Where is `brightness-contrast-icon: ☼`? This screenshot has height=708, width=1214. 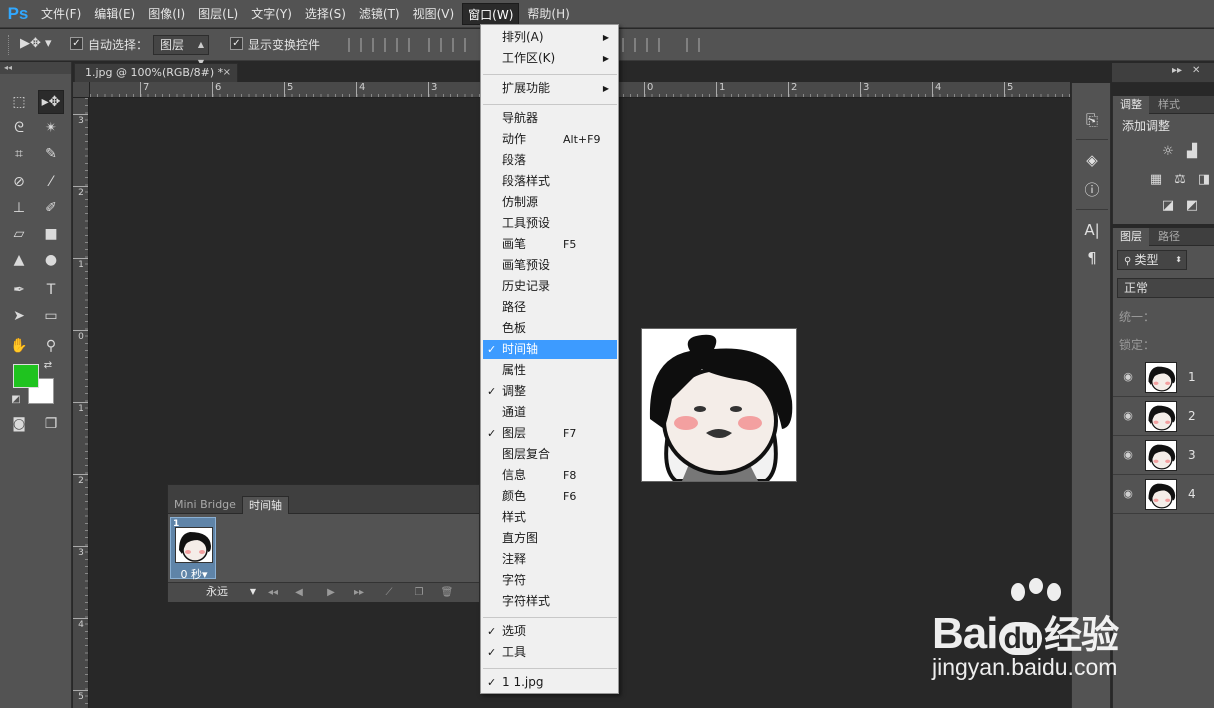
brightness-contrast-icon: ☼ is located at coordinates (1168, 152).